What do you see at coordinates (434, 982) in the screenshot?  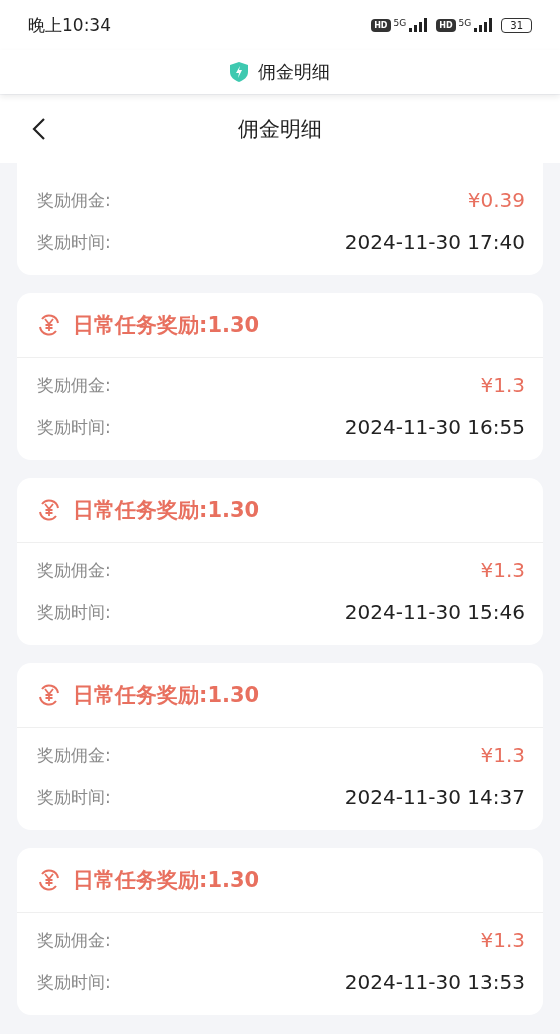 I see `time-value: 2024-11-30 13:53` at bounding box center [434, 982].